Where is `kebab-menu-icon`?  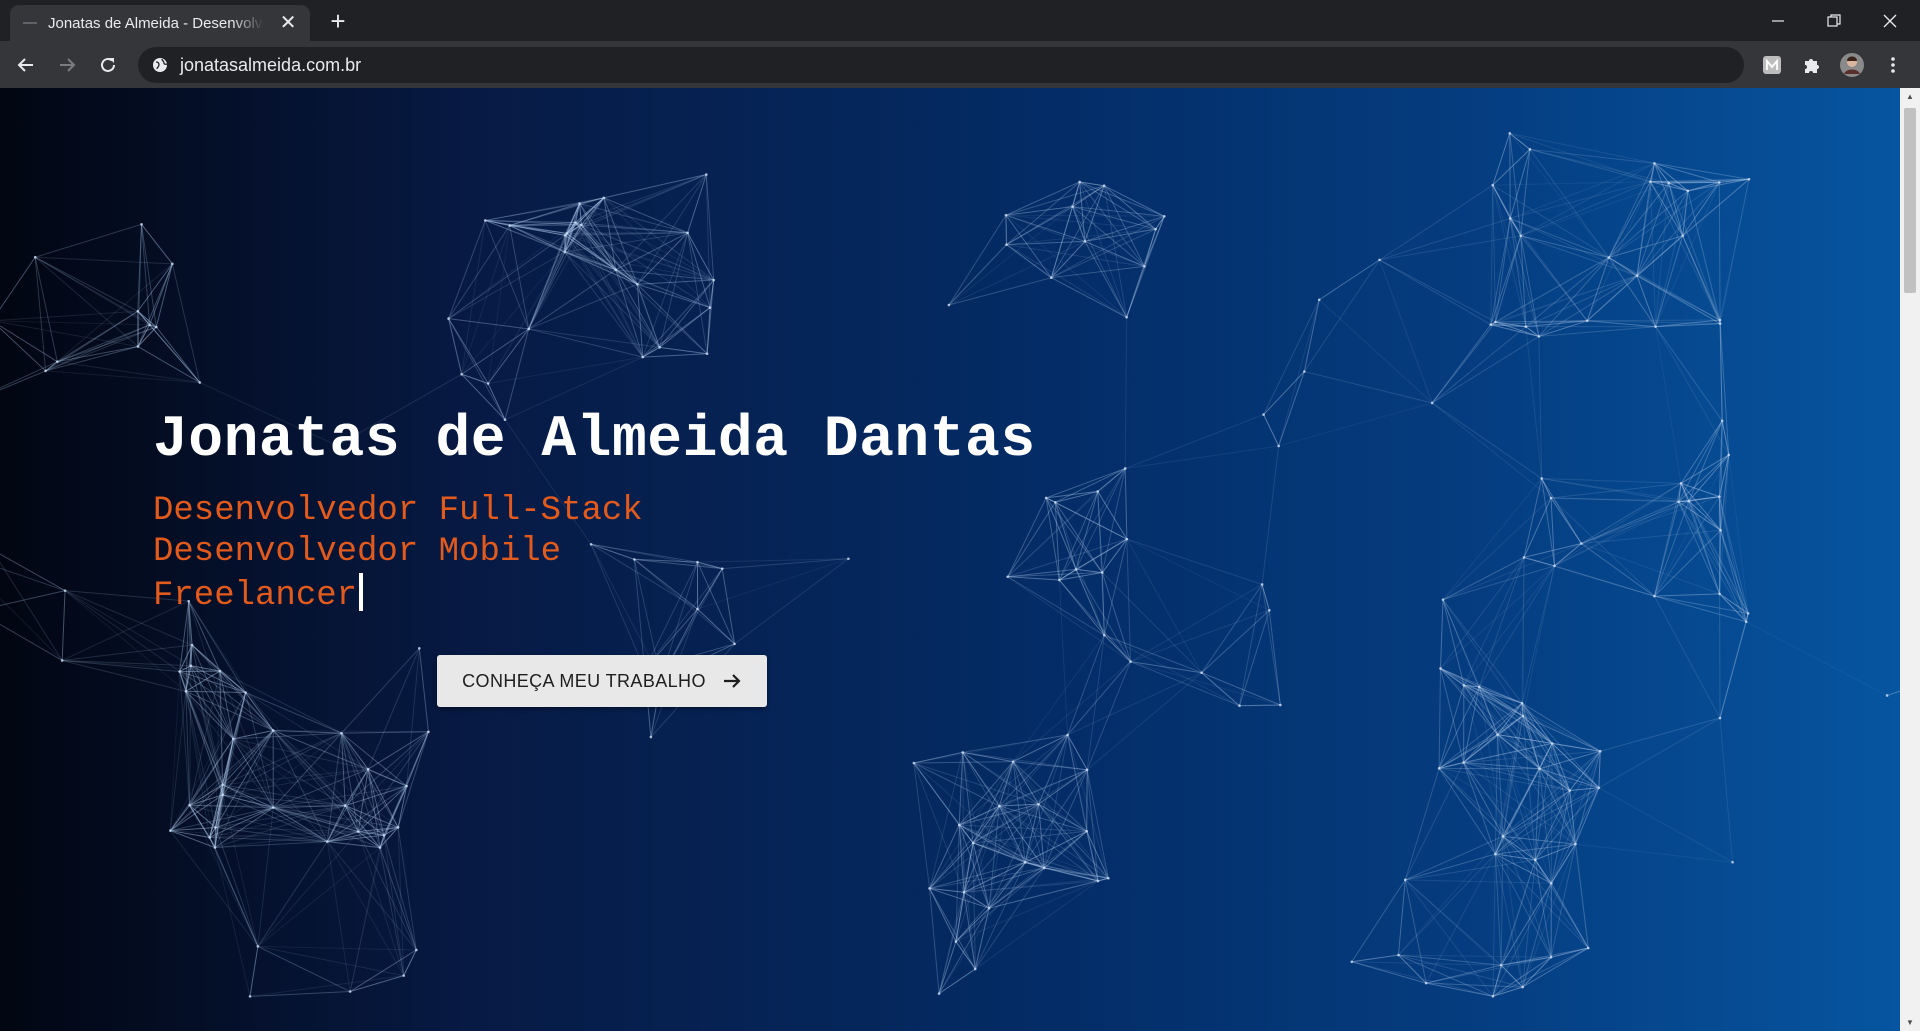
kebab-menu-icon is located at coordinates (1893, 65).